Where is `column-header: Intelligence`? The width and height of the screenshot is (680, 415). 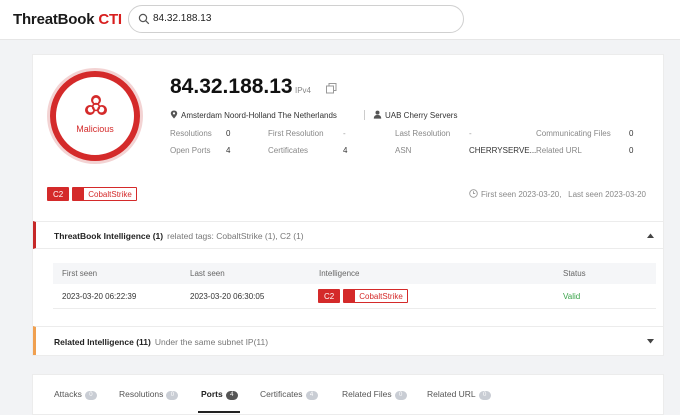 column-header: Intelligence is located at coordinates (339, 273).